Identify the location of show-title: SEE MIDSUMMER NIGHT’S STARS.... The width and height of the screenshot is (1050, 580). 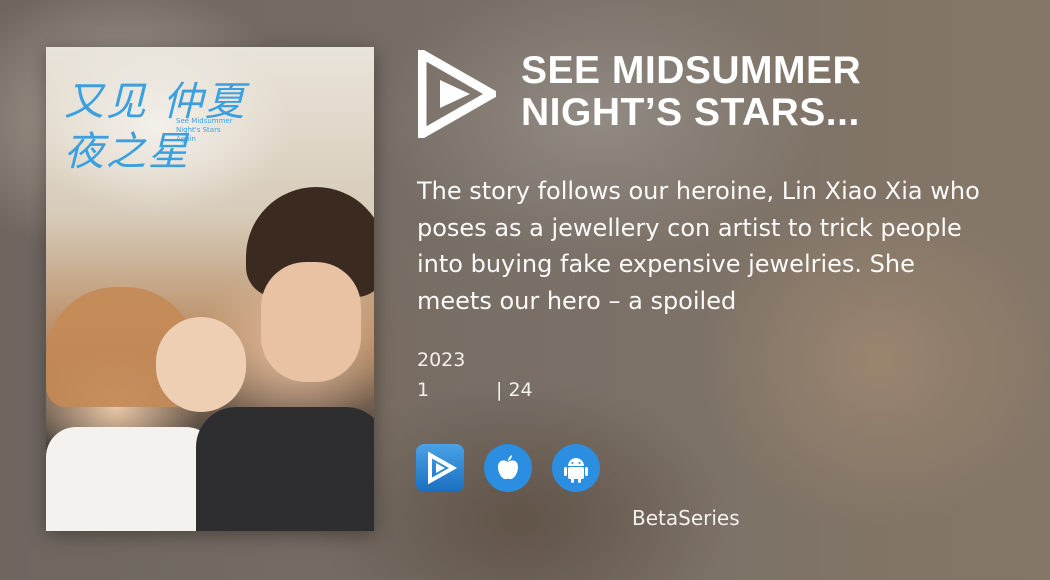
(771, 92).